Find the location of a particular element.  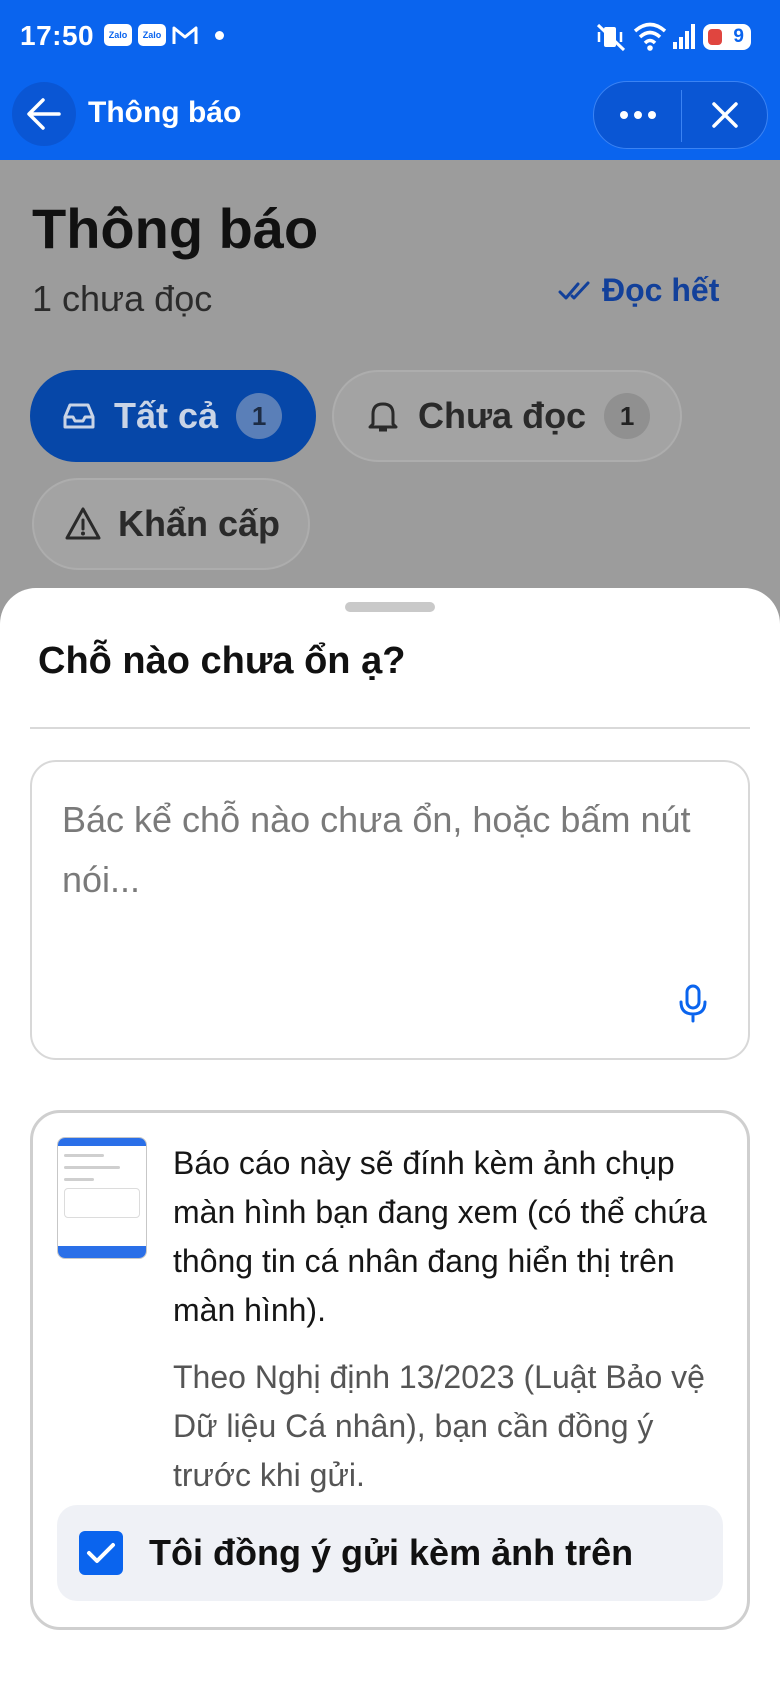

battery-level: 9 is located at coordinates (738, 36).